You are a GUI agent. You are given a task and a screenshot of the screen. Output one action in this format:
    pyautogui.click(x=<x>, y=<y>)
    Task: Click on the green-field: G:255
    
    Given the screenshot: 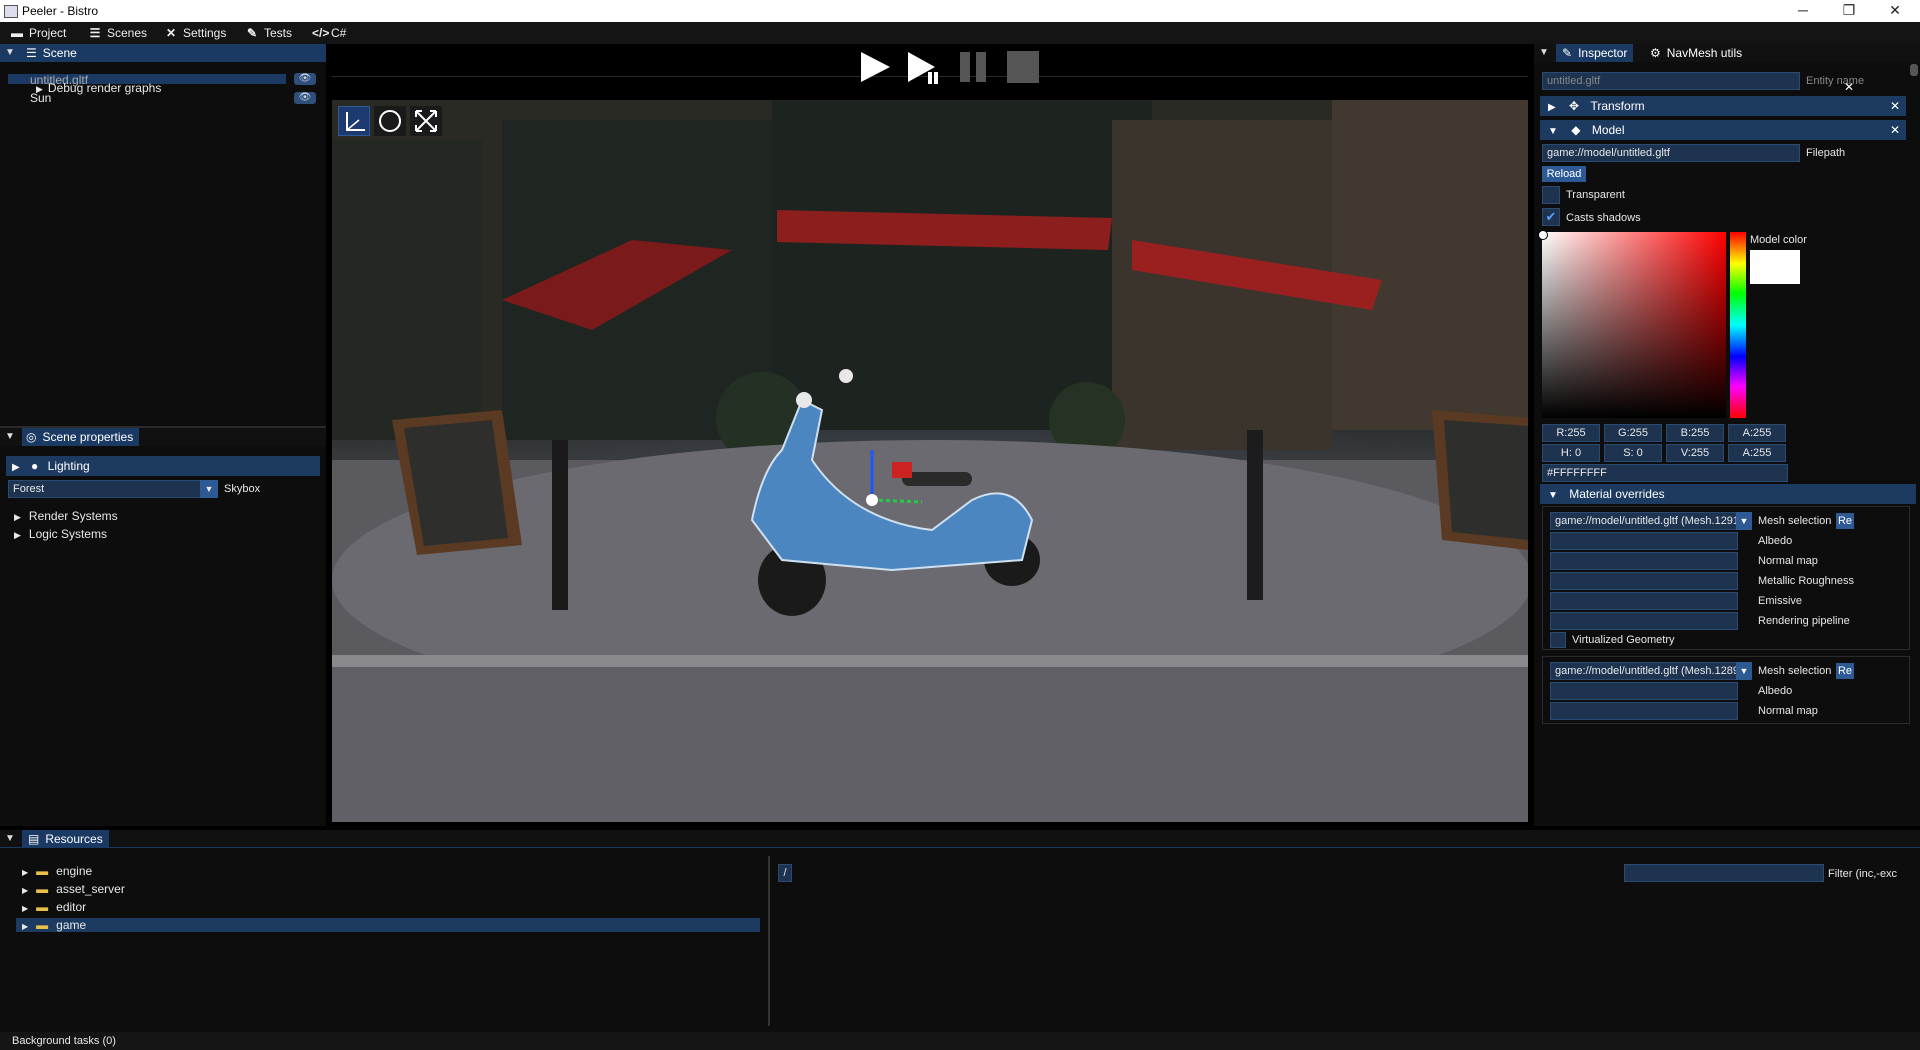 What is the action you would take?
    pyautogui.click(x=1633, y=433)
    